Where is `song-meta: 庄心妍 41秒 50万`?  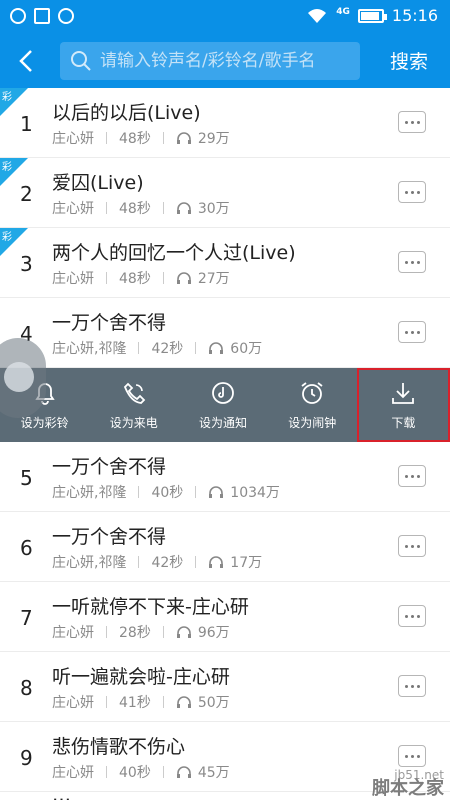 song-meta: 庄心妍 41秒 50万 is located at coordinates (141, 702).